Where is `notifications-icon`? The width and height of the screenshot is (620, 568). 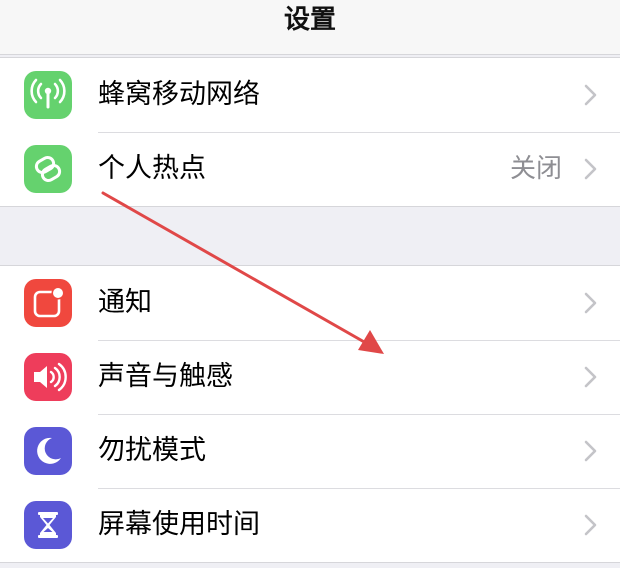
notifications-icon is located at coordinates (48, 303).